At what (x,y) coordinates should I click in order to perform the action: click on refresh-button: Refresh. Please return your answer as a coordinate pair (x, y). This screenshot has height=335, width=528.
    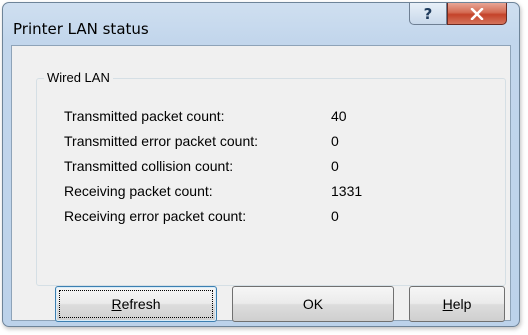
    Looking at the image, I should click on (136, 304).